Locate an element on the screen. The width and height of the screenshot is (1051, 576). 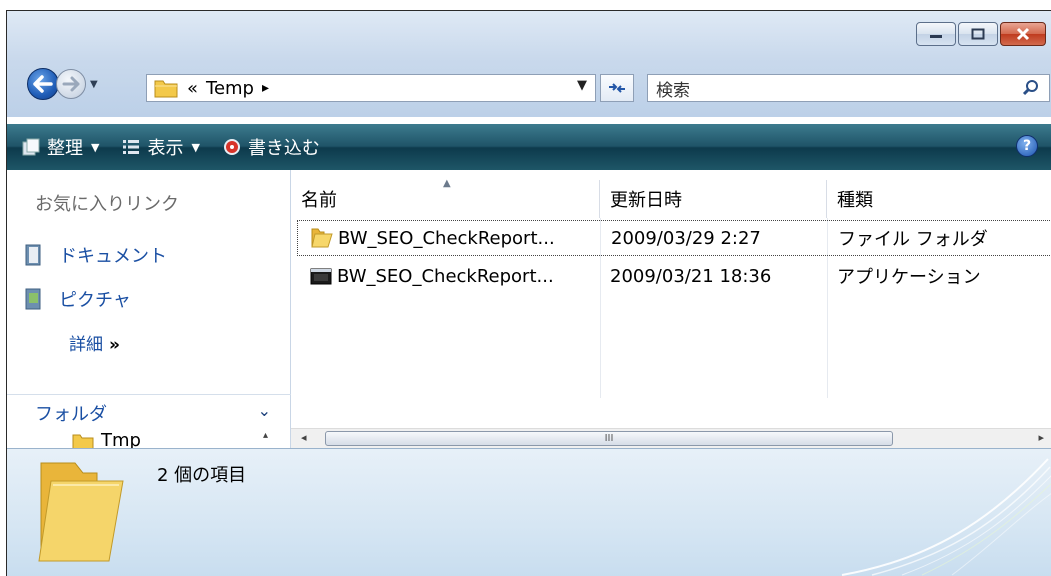
favorite-links-title: お気に入りリンク is located at coordinates (107, 204).